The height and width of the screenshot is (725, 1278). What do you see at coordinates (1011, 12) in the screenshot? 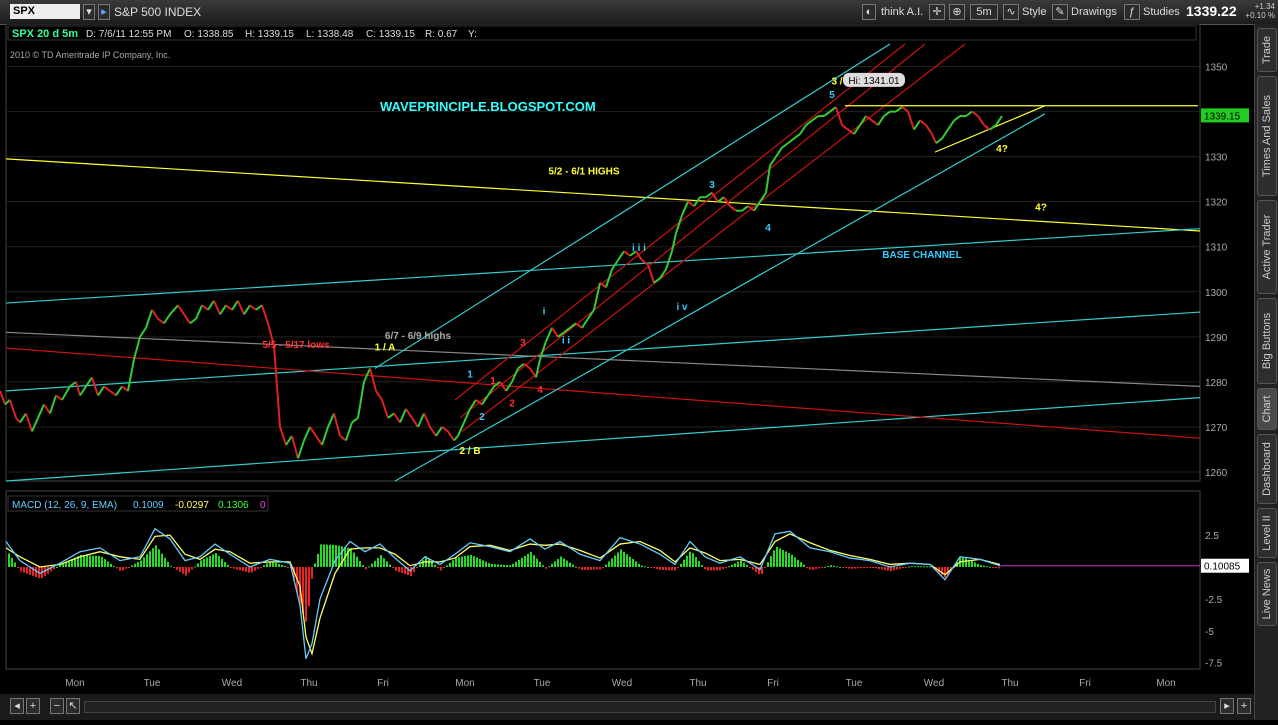
I see `style-icon: ∿` at bounding box center [1011, 12].